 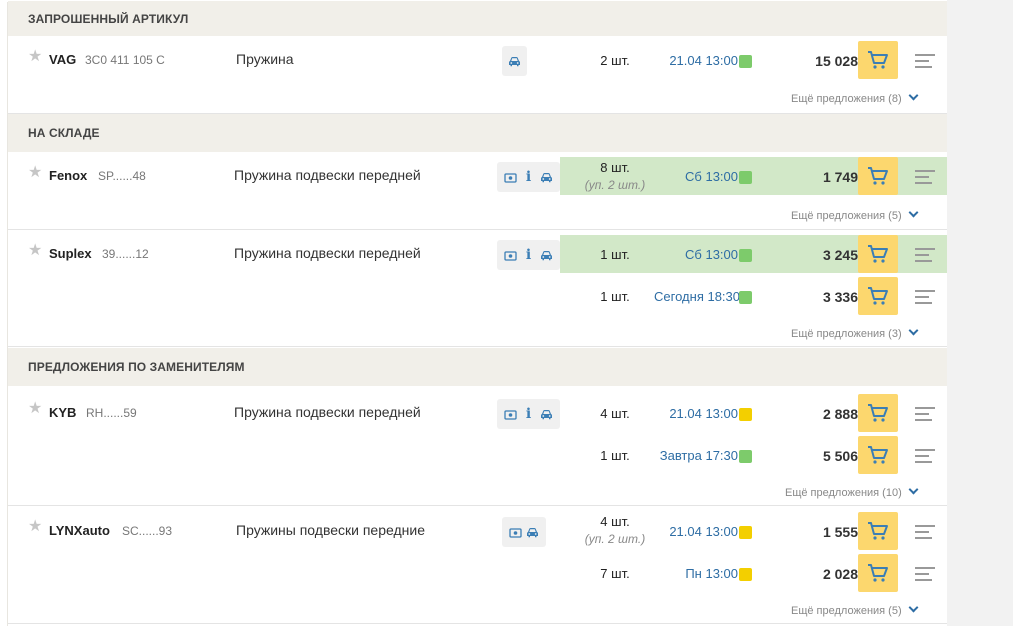 I want to click on more-offers-link: Ещё предложения (3), so click(x=855, y=332).